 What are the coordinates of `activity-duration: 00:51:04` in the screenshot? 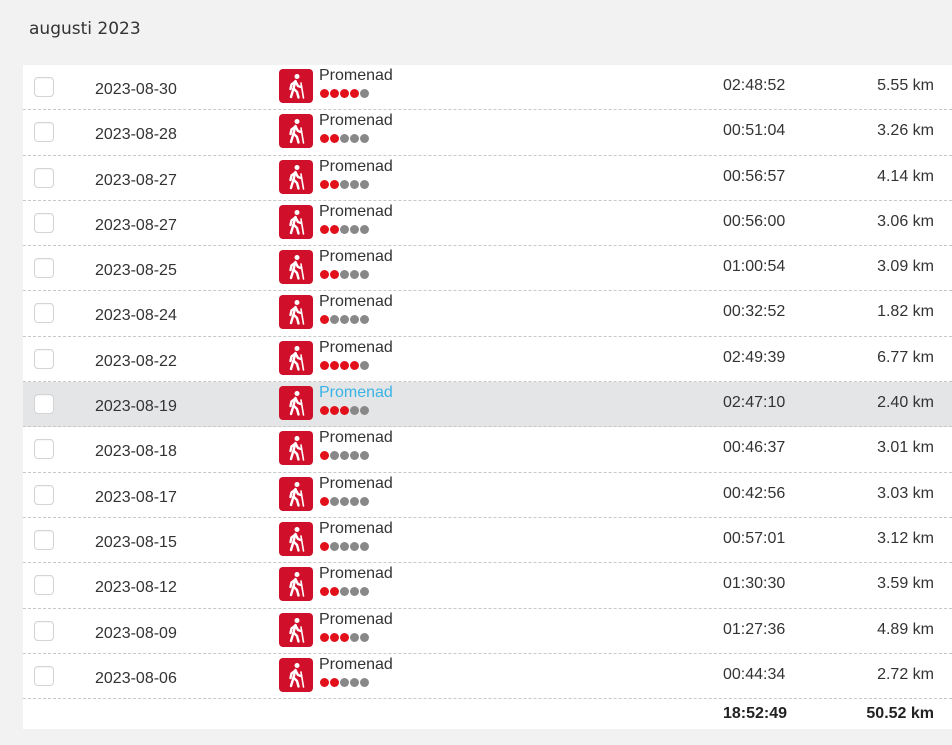 It's located at (754, 131).